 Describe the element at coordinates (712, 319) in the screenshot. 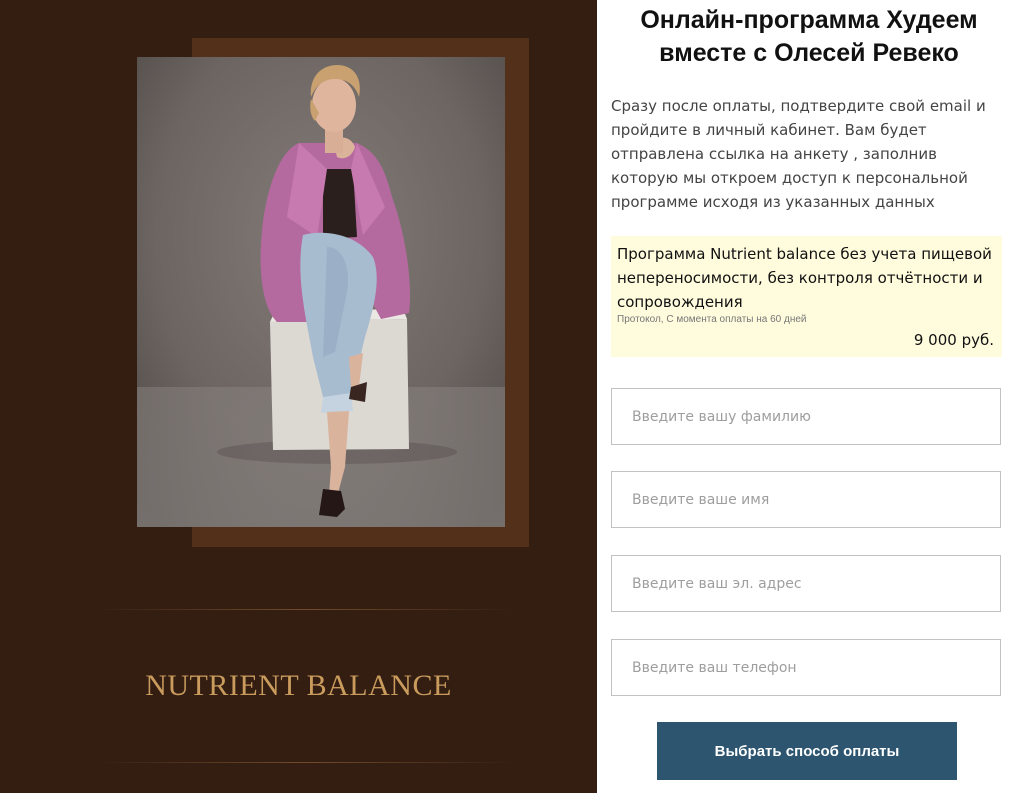

I see `product-subtitle: Протокол, С момента оплаты на 60 дней` at that location.